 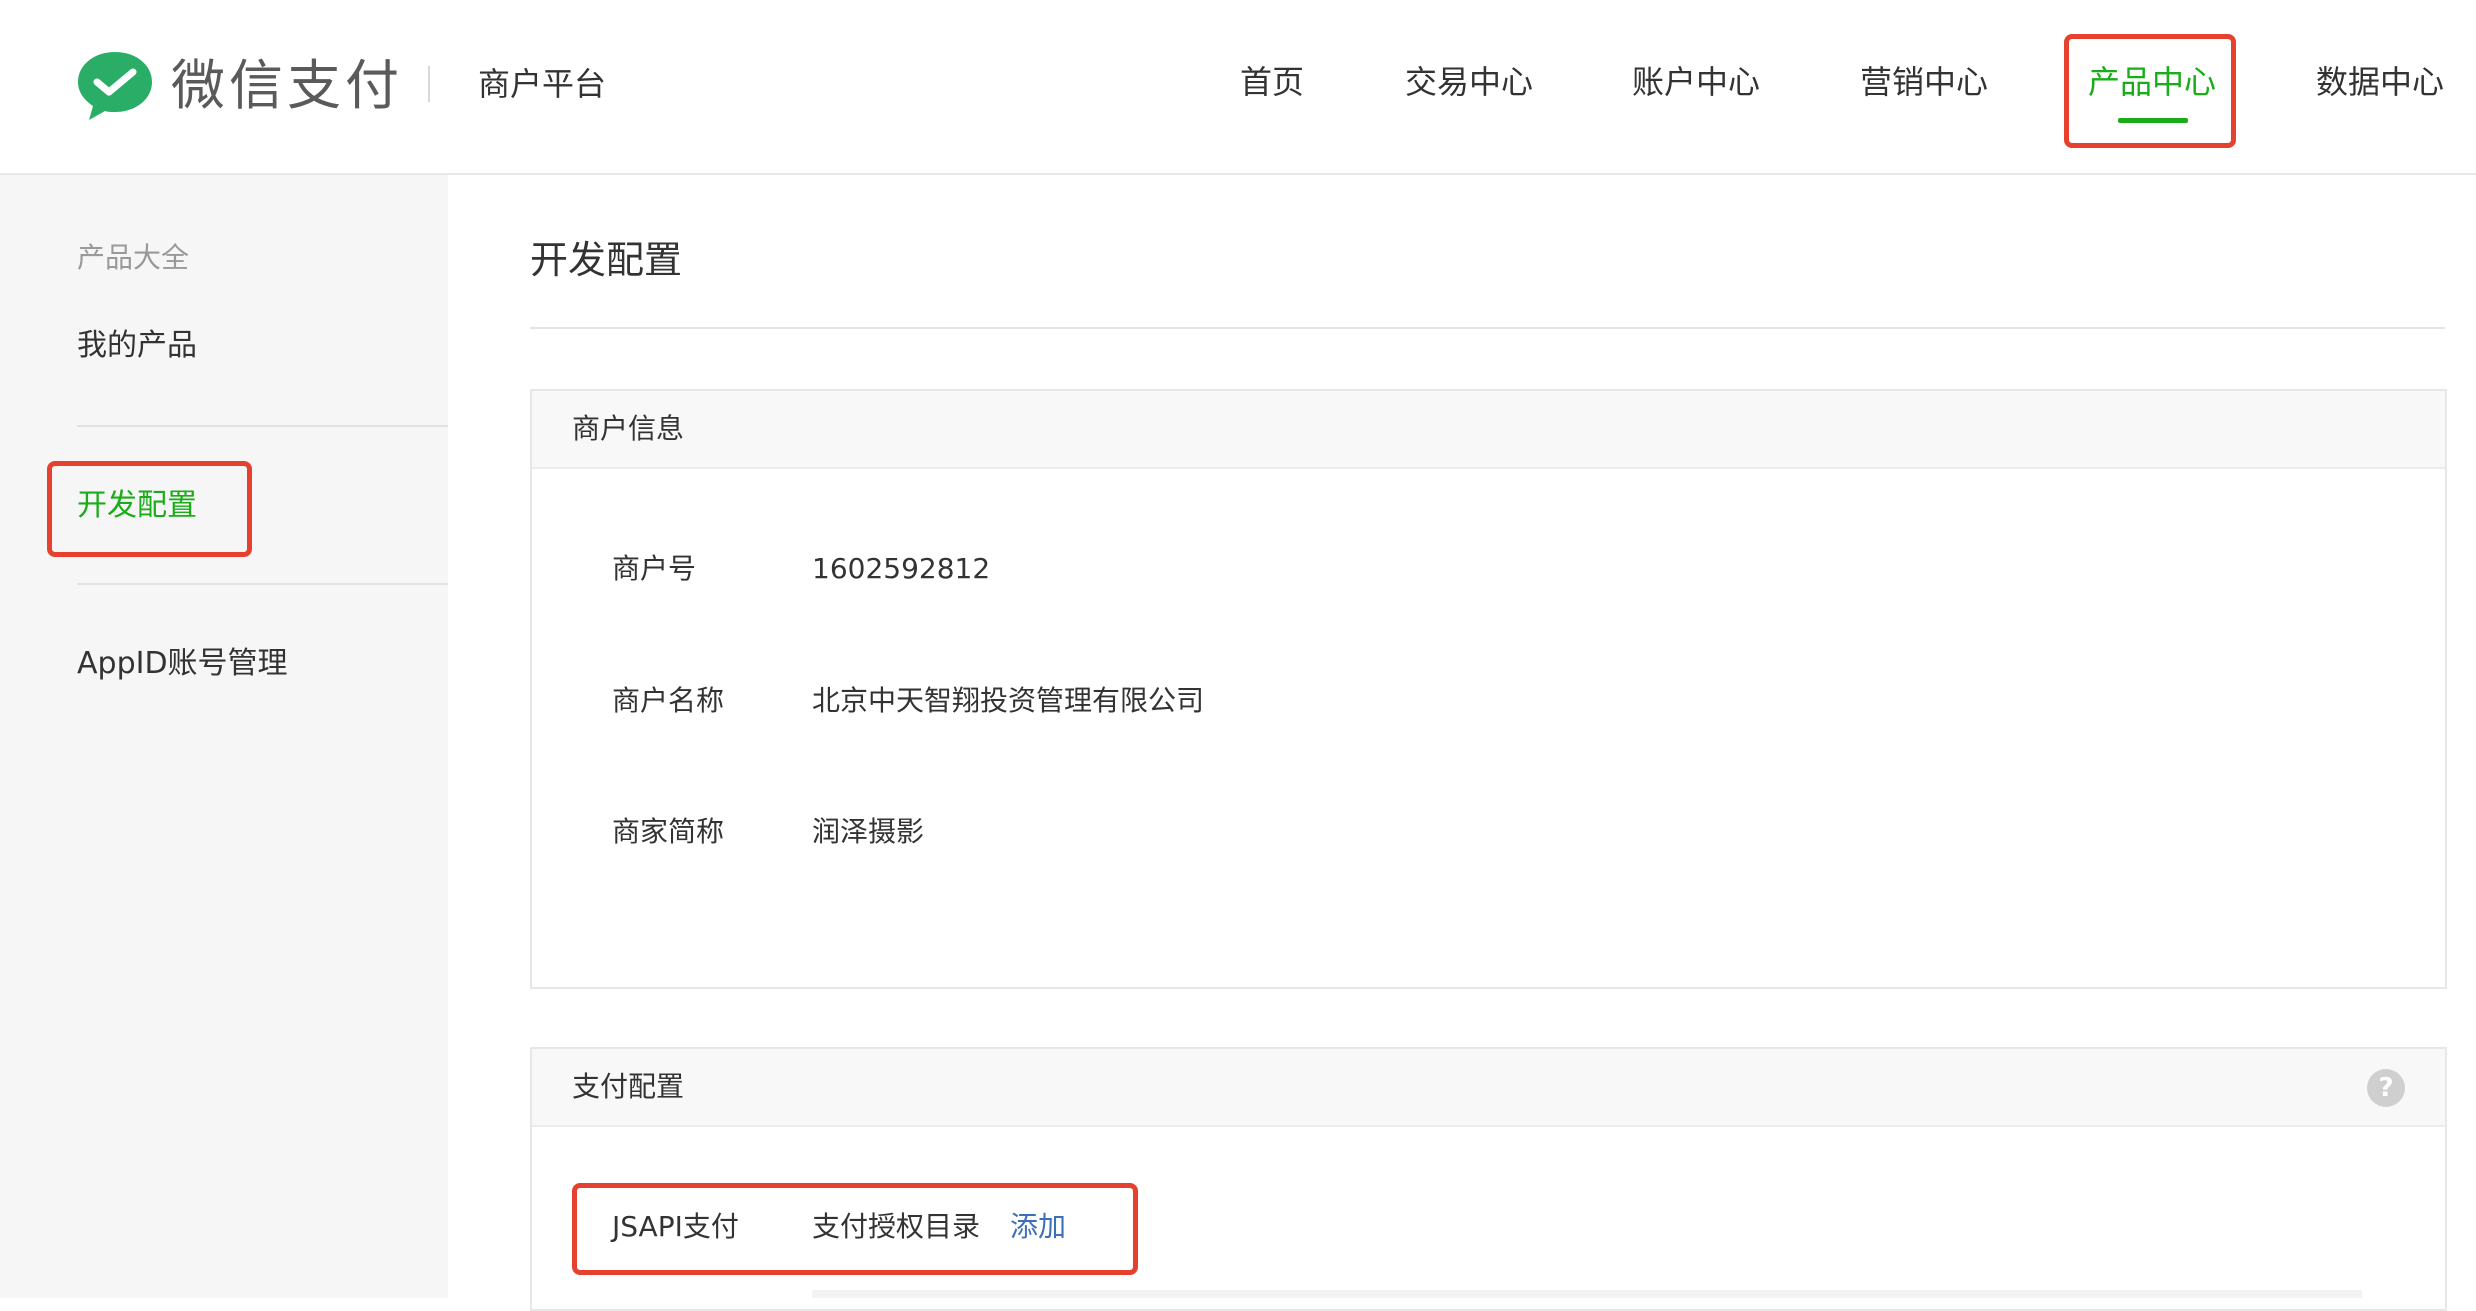 What do you see at coordinates (868, 831) in the screenshot?
I see `merchant-short-name-value: 润泽摄影` at bounding box center [868, 831].